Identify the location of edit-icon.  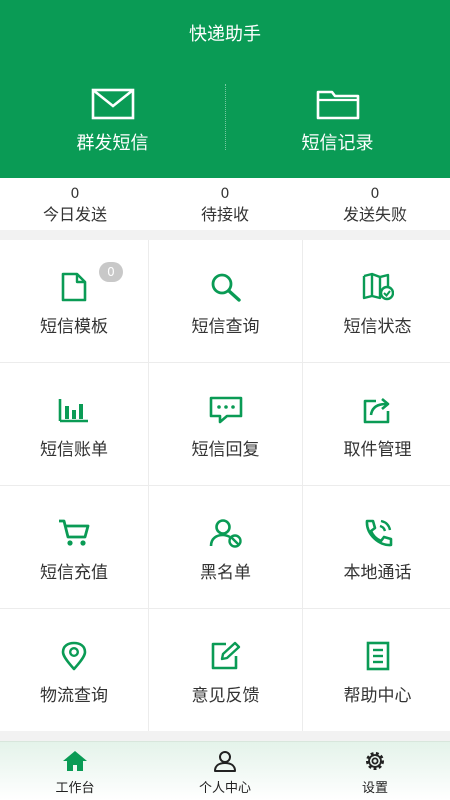
(225, 655).